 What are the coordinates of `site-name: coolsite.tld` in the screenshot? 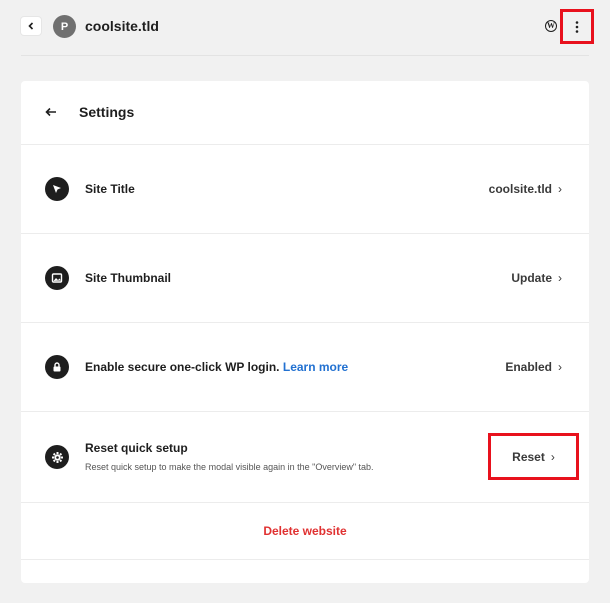 It's located at (122, 26).